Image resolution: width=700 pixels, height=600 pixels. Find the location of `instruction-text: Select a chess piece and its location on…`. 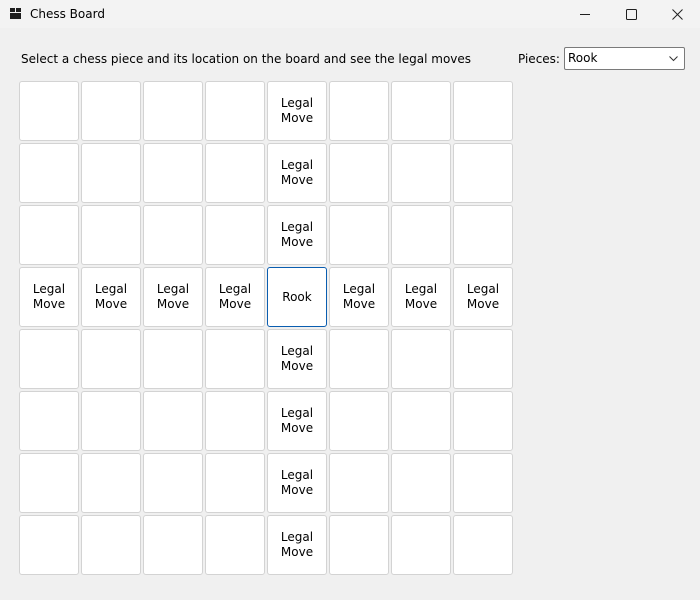

instruction-text: Select a chess piece and its location on… is located at coordinates (246, 59).